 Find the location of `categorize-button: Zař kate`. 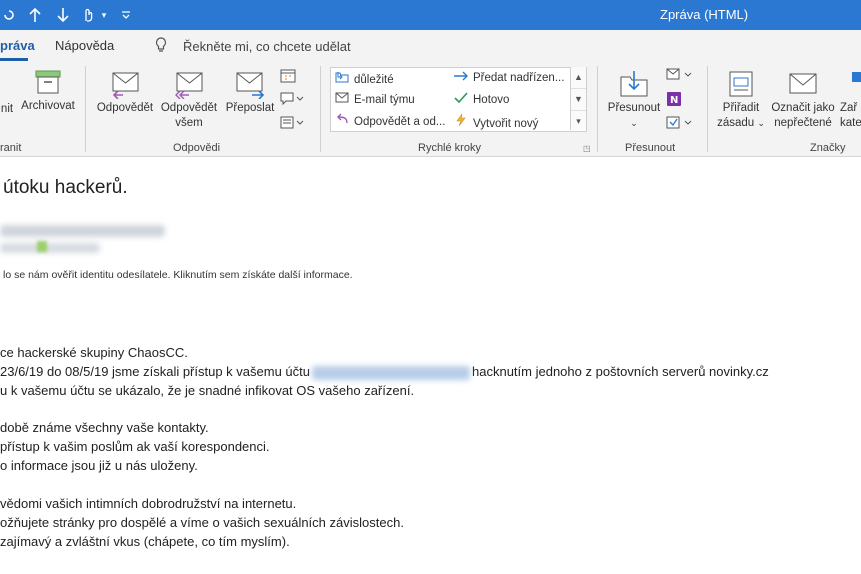

categorize-button: Zař kate is located at coordinates (850, 100).